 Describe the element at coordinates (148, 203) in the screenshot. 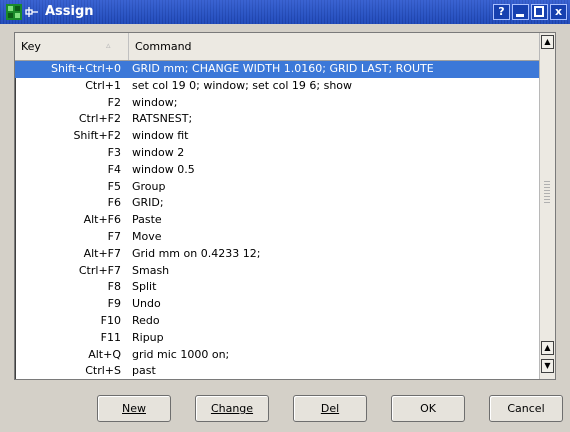

I see `row-command: GRID;` at that location.